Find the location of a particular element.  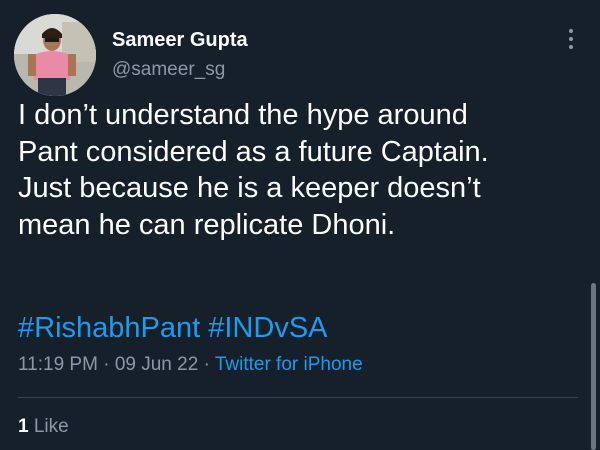

hashtag-link: #RishabhPant is located at coordinates (109, 328).